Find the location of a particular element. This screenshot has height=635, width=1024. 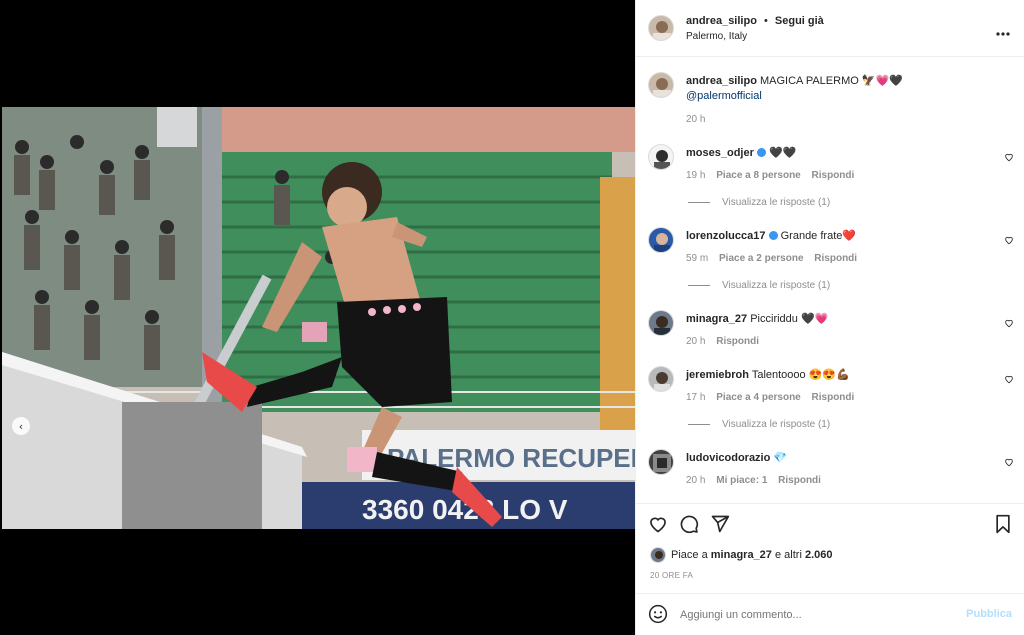

post-header: andrea_silipo • Segui già Palermo, Italy is located at coordinates (830, 28).